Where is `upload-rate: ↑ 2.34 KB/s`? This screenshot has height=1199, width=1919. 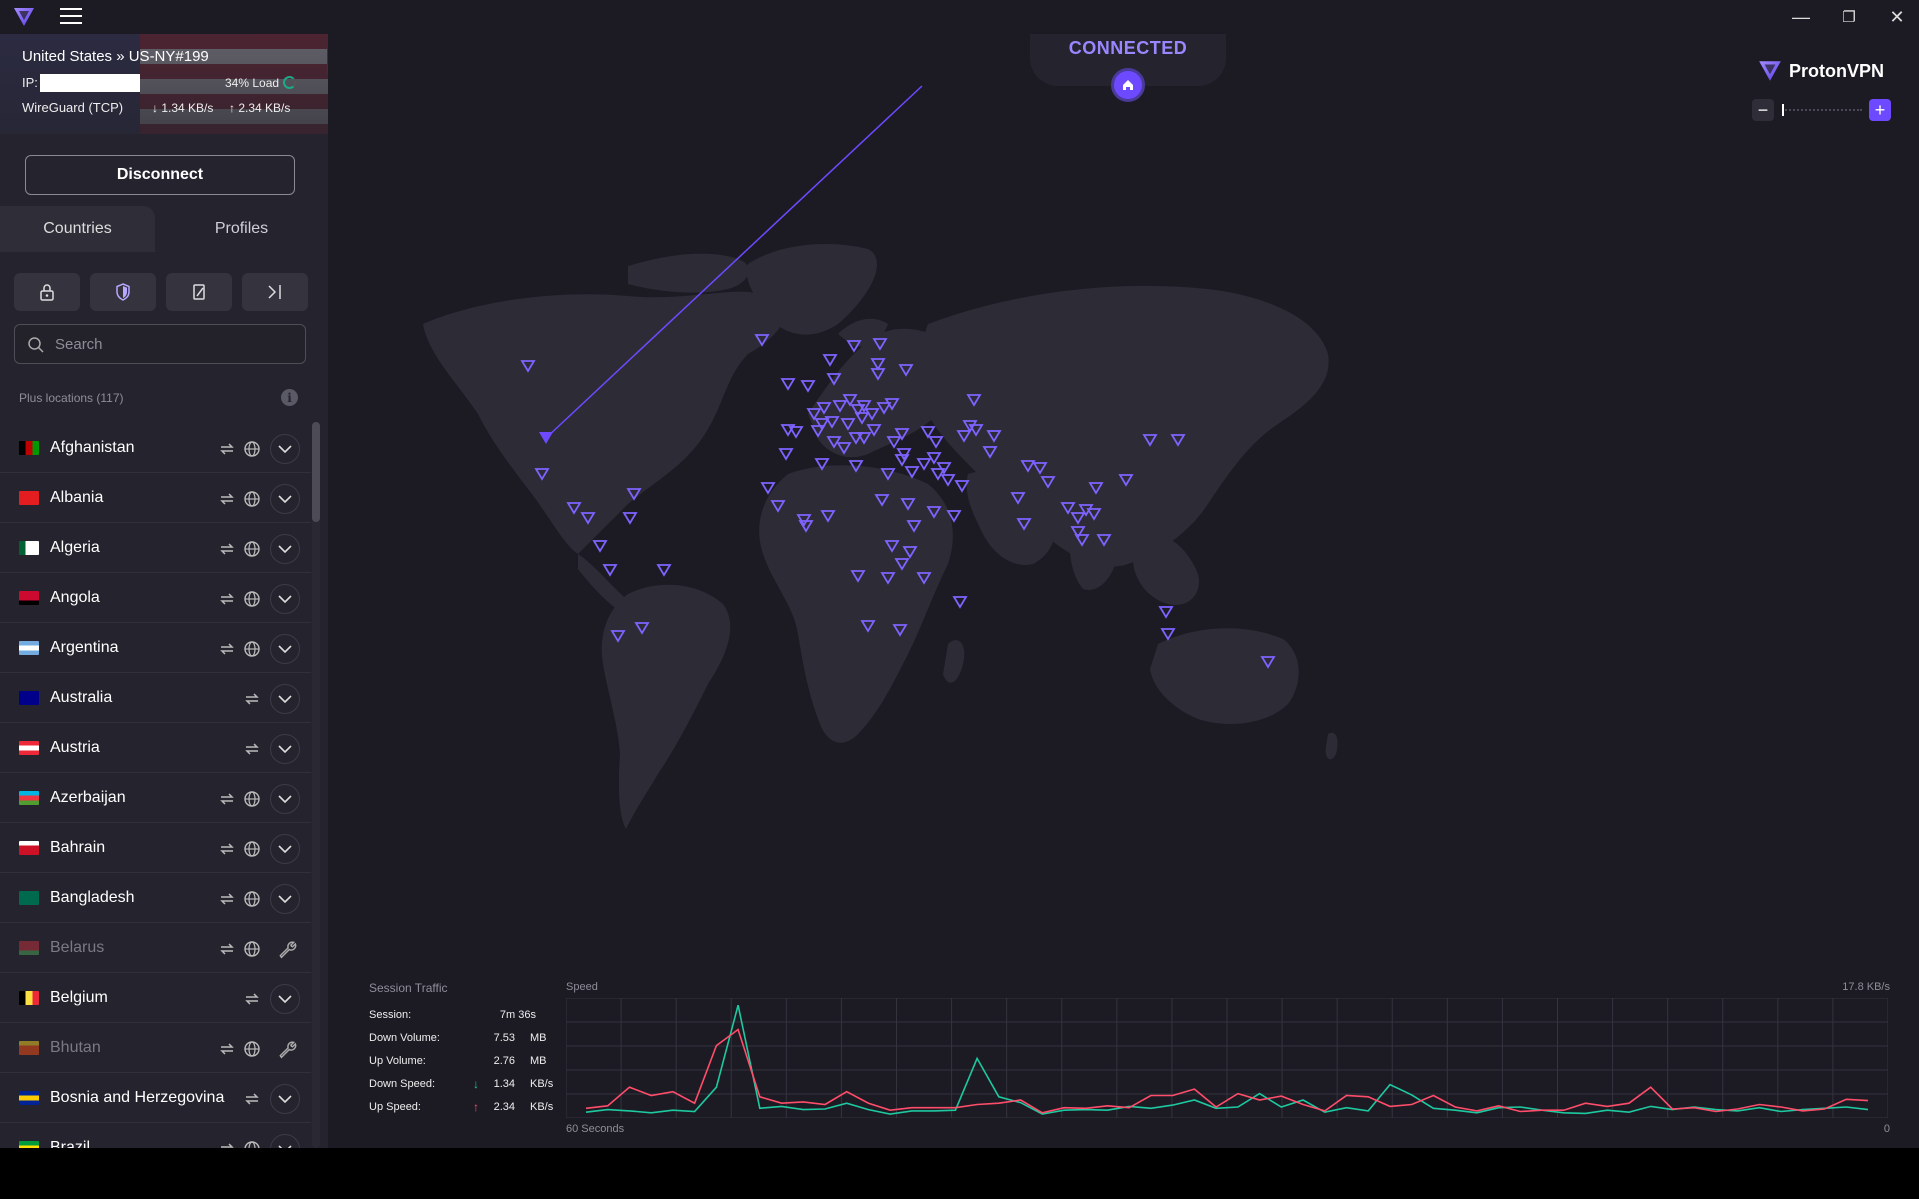 upload-rate: ↑ 2.34 KB/s is located at coordinates (260, 108).